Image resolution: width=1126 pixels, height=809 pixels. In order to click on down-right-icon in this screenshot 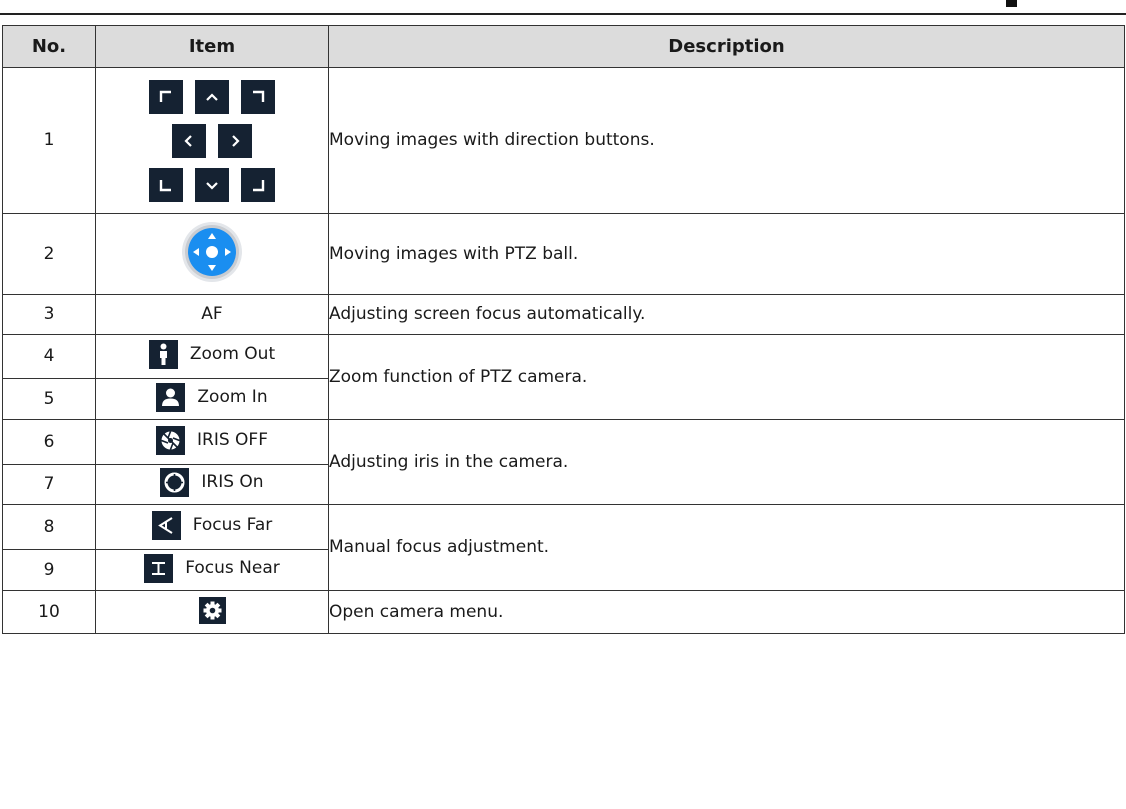, I will do `click(258, 184)`.